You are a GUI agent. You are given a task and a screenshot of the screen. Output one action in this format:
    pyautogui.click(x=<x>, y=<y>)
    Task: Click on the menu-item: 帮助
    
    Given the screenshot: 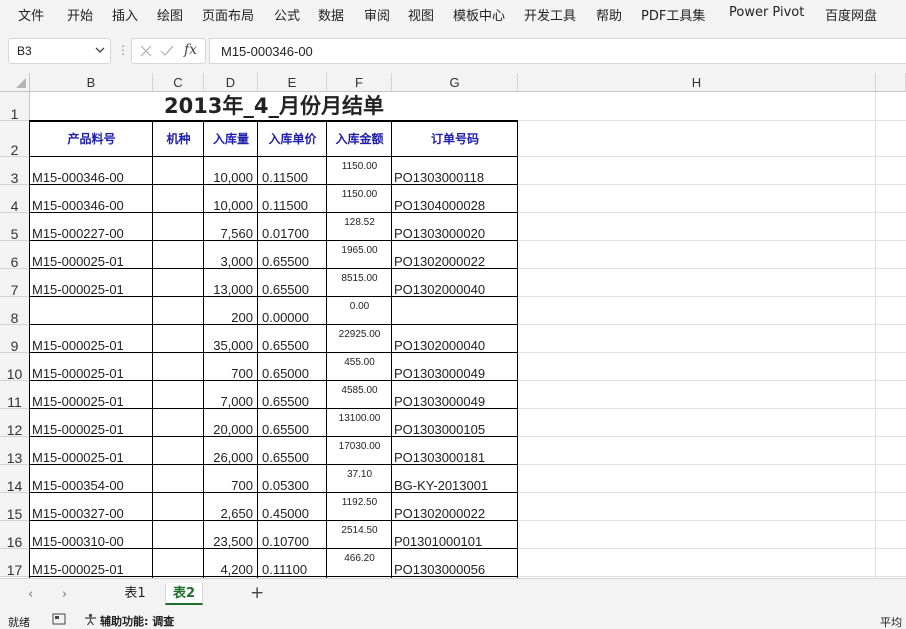 What is the action you would take?
    pyautogui.click(x=609, y=14)
    